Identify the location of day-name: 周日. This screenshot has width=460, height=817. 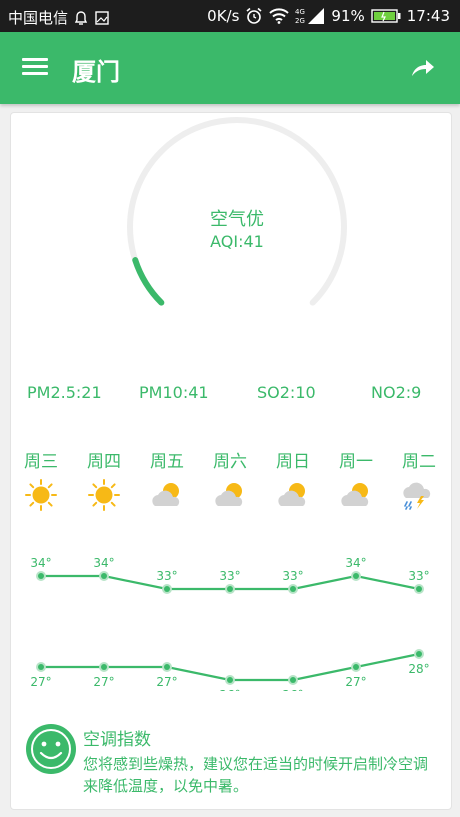
(293, 462).